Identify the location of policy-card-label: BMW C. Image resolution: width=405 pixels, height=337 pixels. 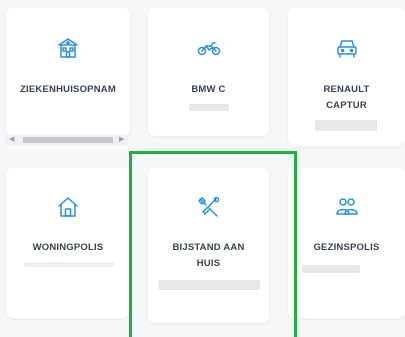
(208, 89).